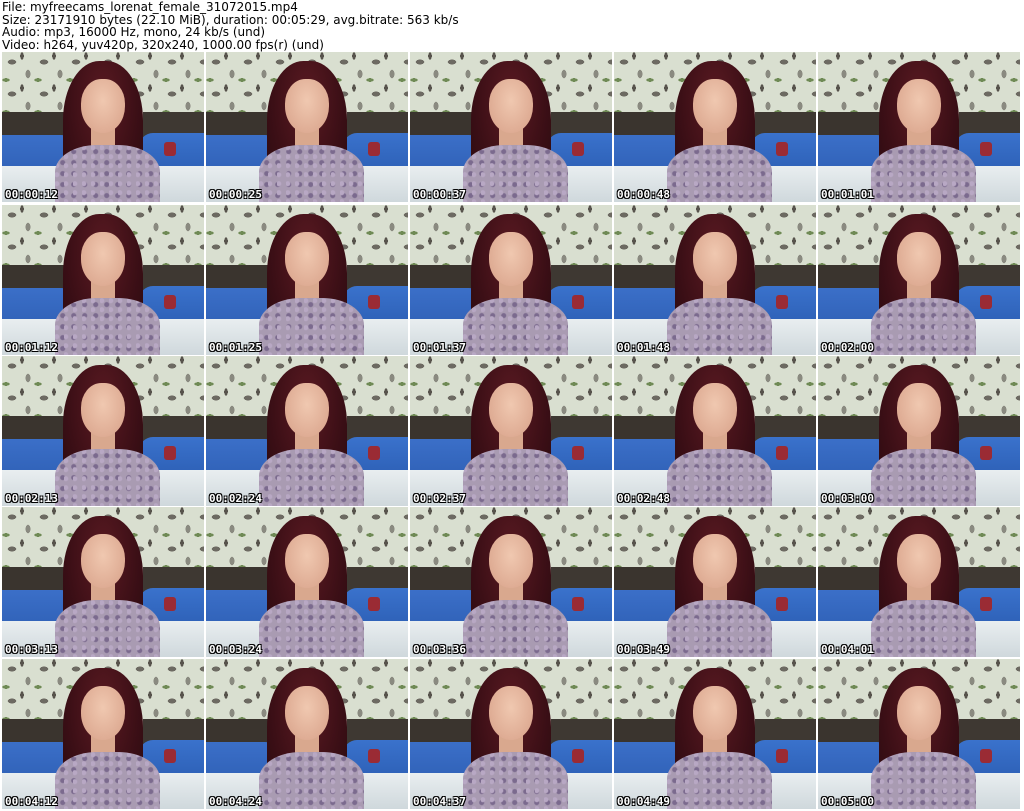 This screenshot has width=1024, height=811. I want to click on video-thumbnail: 00:02:00, so click(919, 280).